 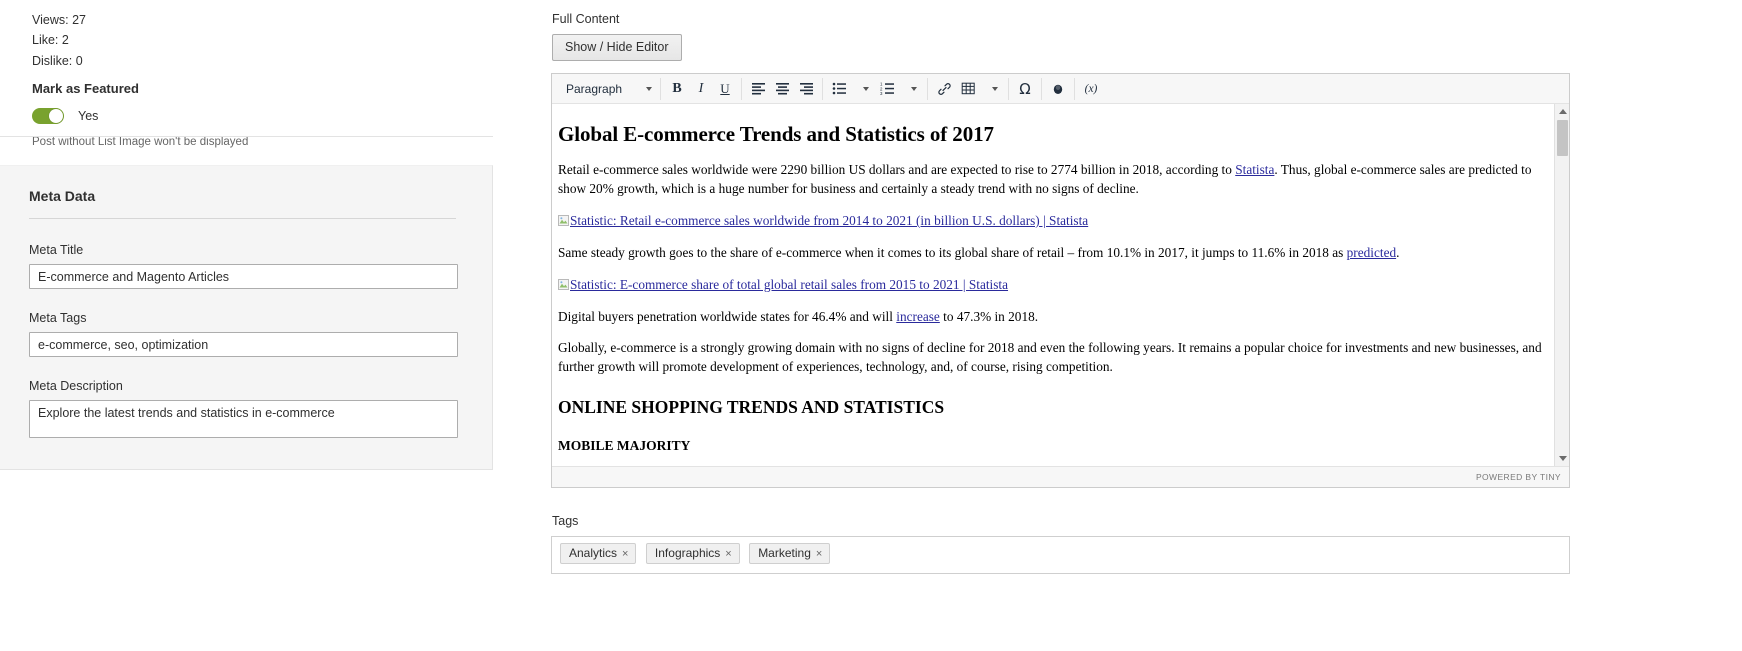 What do you see at coordinates (243, 344) in the screenshot?
I see `meta-tags-input` at bounding box center [243, 344].